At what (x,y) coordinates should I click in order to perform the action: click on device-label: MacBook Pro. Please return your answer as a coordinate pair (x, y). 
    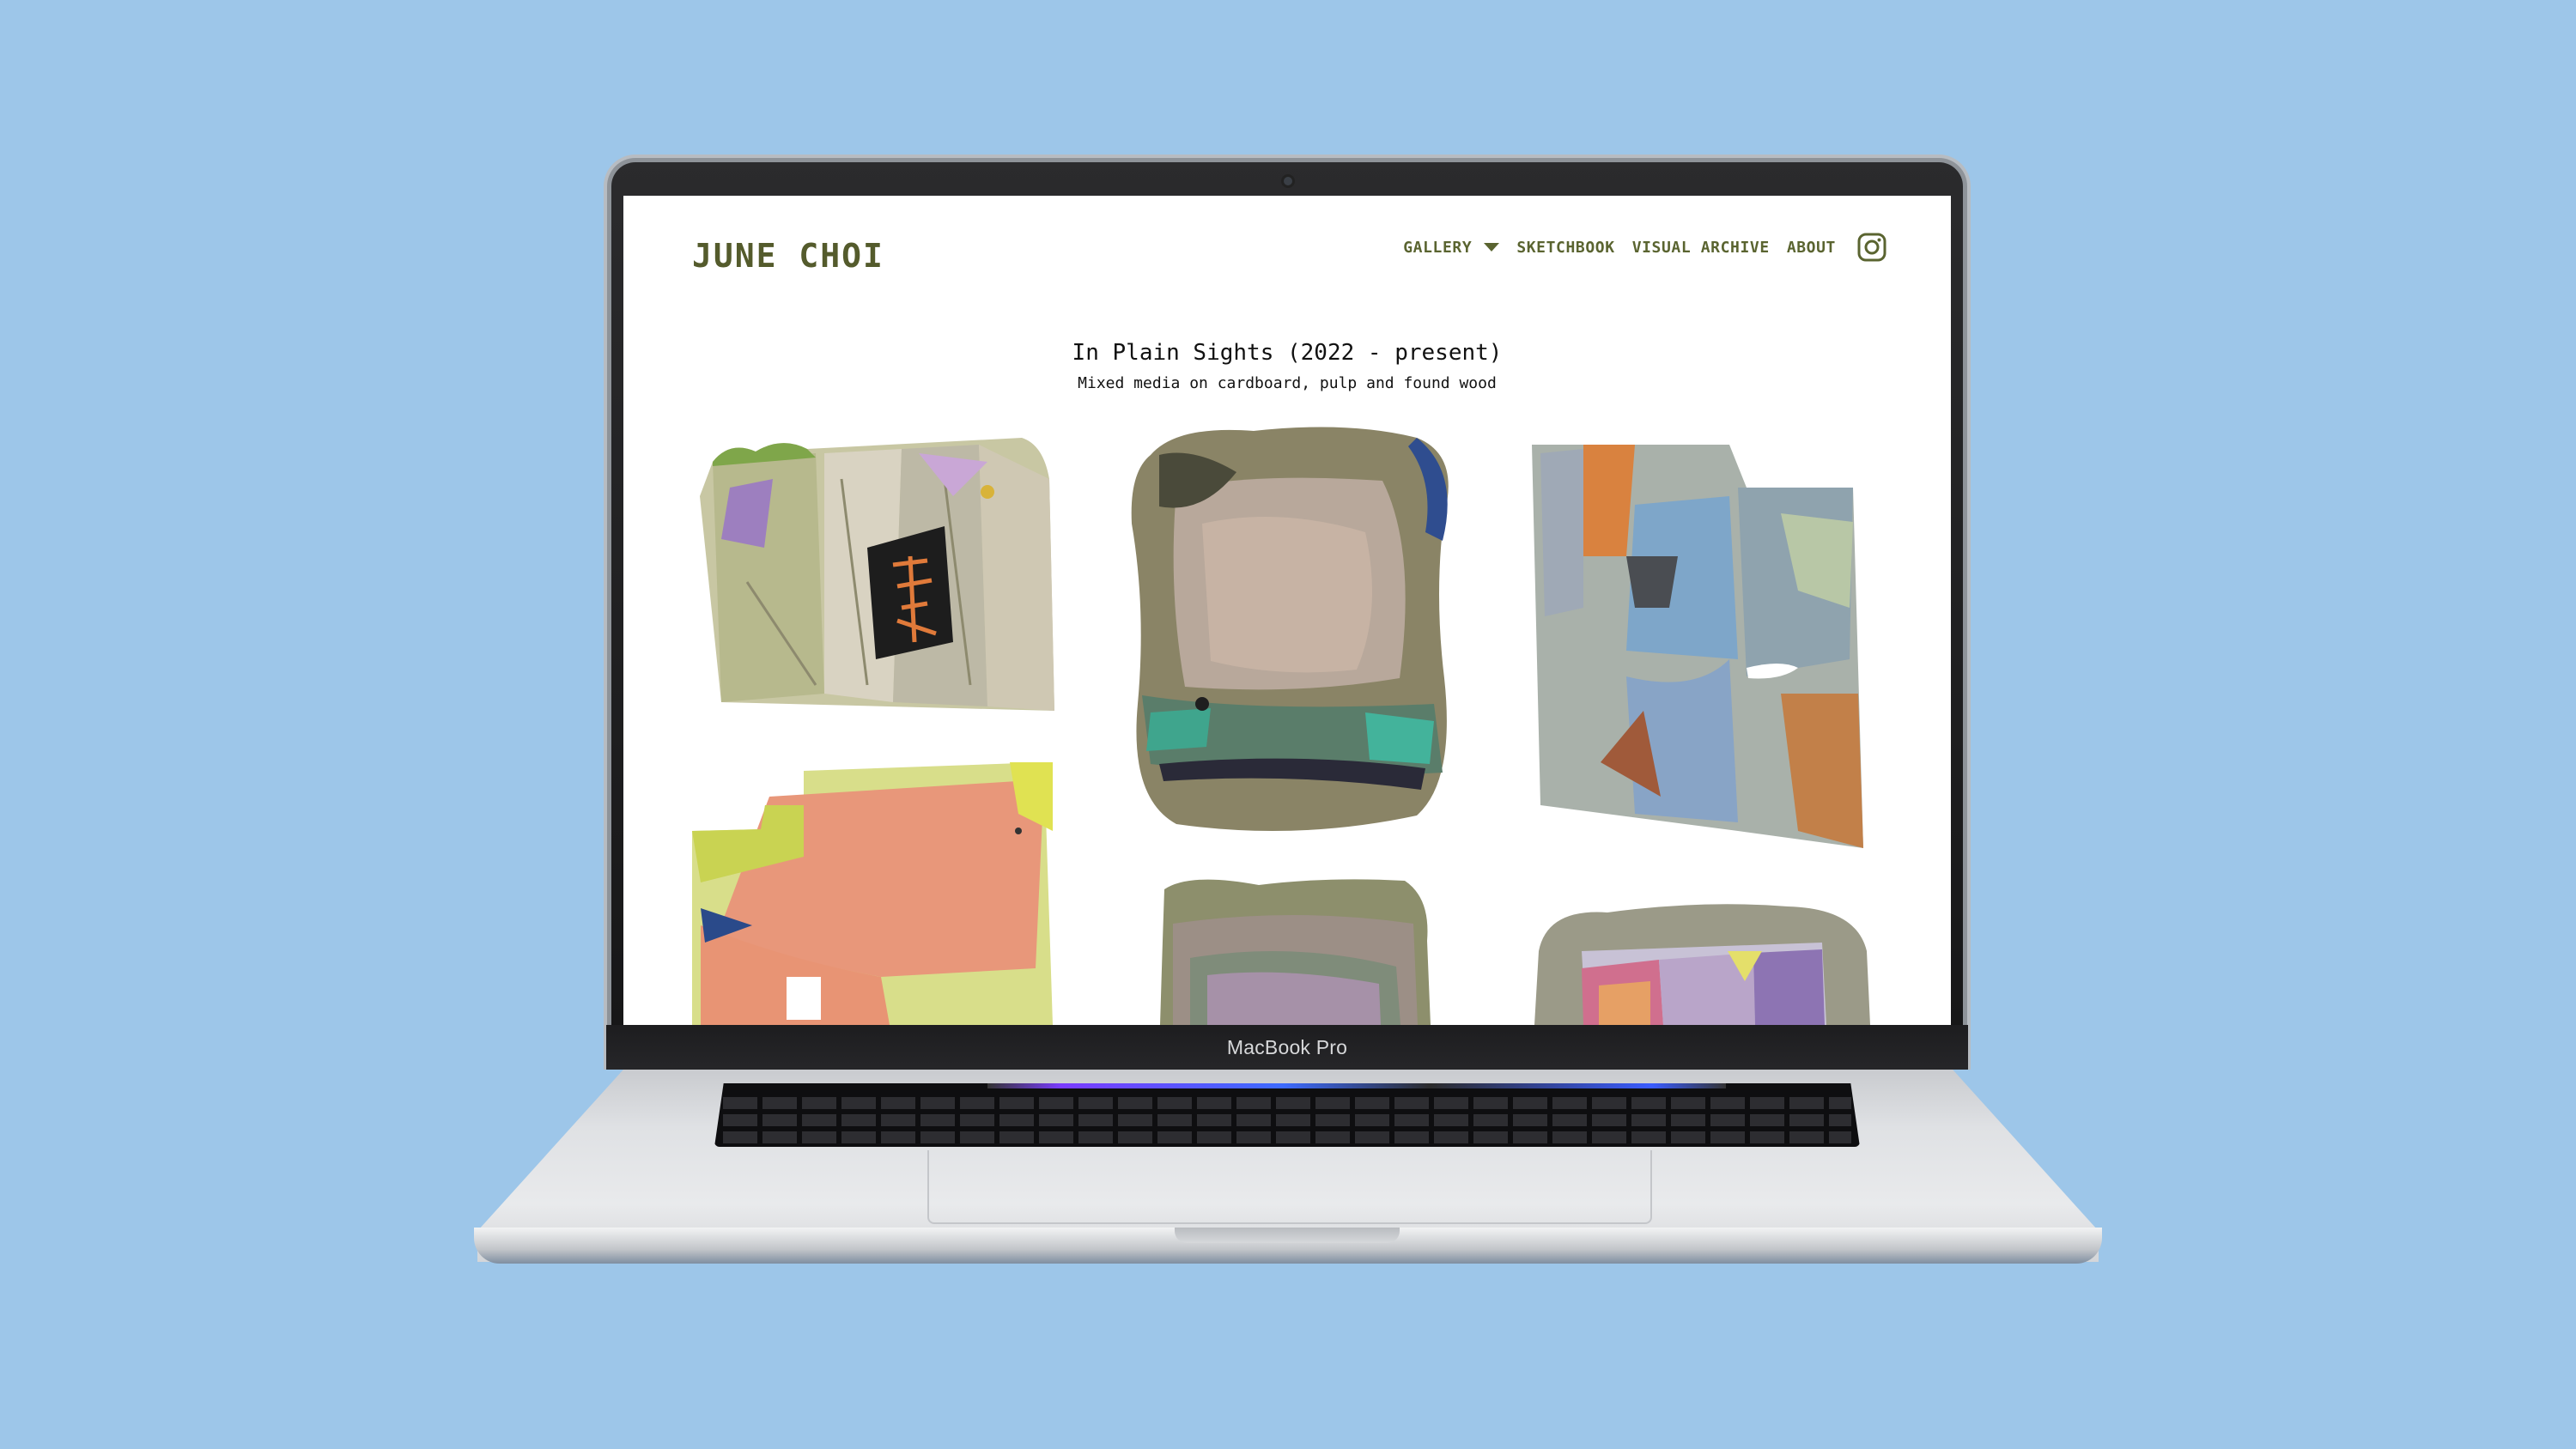
    Looking at the image, I should click on (1287, 1046).